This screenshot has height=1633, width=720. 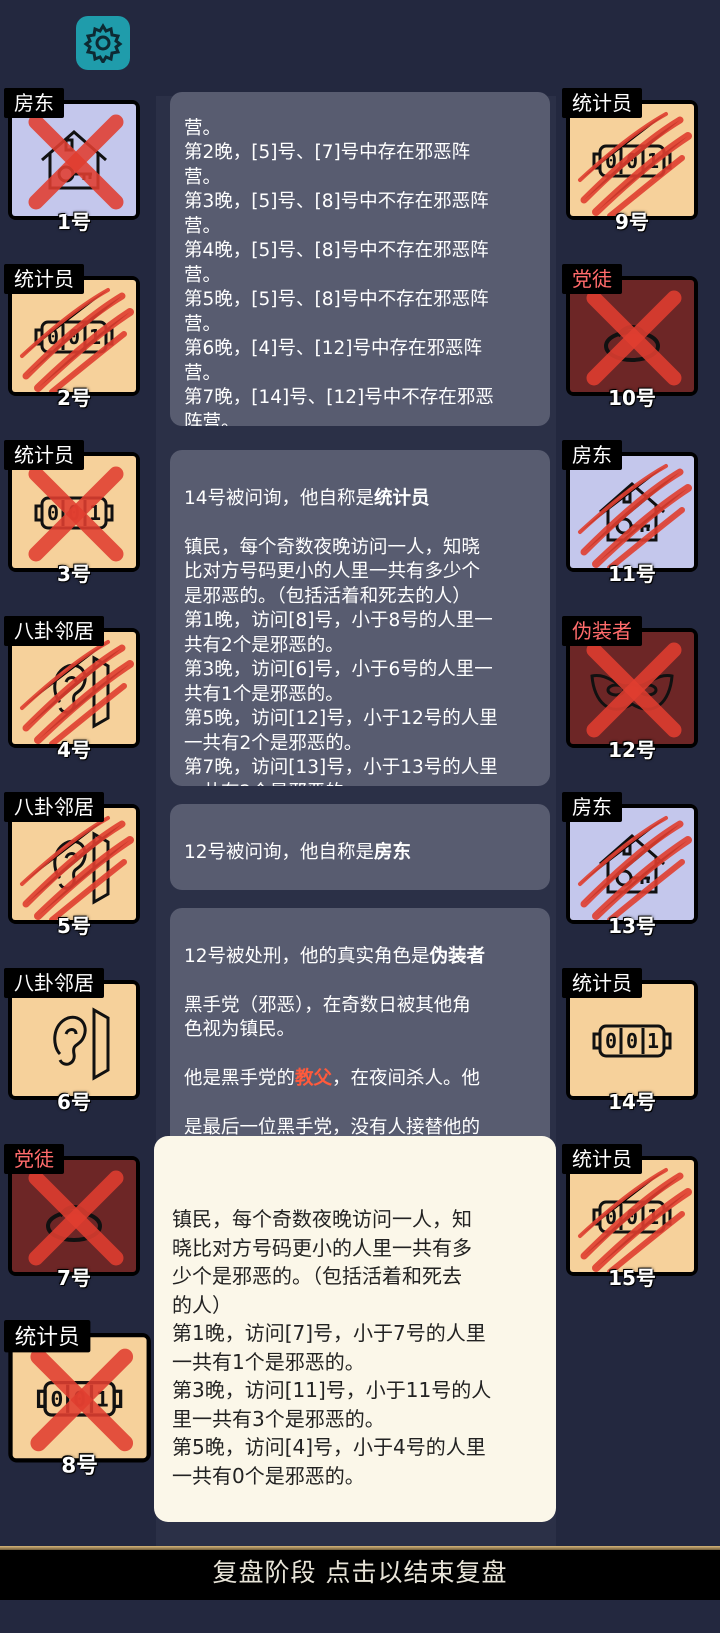 I want to click on player-number: 10号, so click(x=632, y=398).